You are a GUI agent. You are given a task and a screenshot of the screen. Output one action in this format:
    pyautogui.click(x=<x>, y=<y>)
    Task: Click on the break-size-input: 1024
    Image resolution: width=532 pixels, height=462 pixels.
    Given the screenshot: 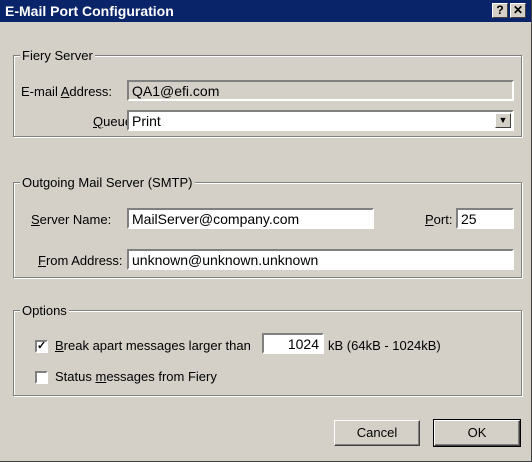 What is the action you would take?
    pyautogui.click(x=293, y=343)
    